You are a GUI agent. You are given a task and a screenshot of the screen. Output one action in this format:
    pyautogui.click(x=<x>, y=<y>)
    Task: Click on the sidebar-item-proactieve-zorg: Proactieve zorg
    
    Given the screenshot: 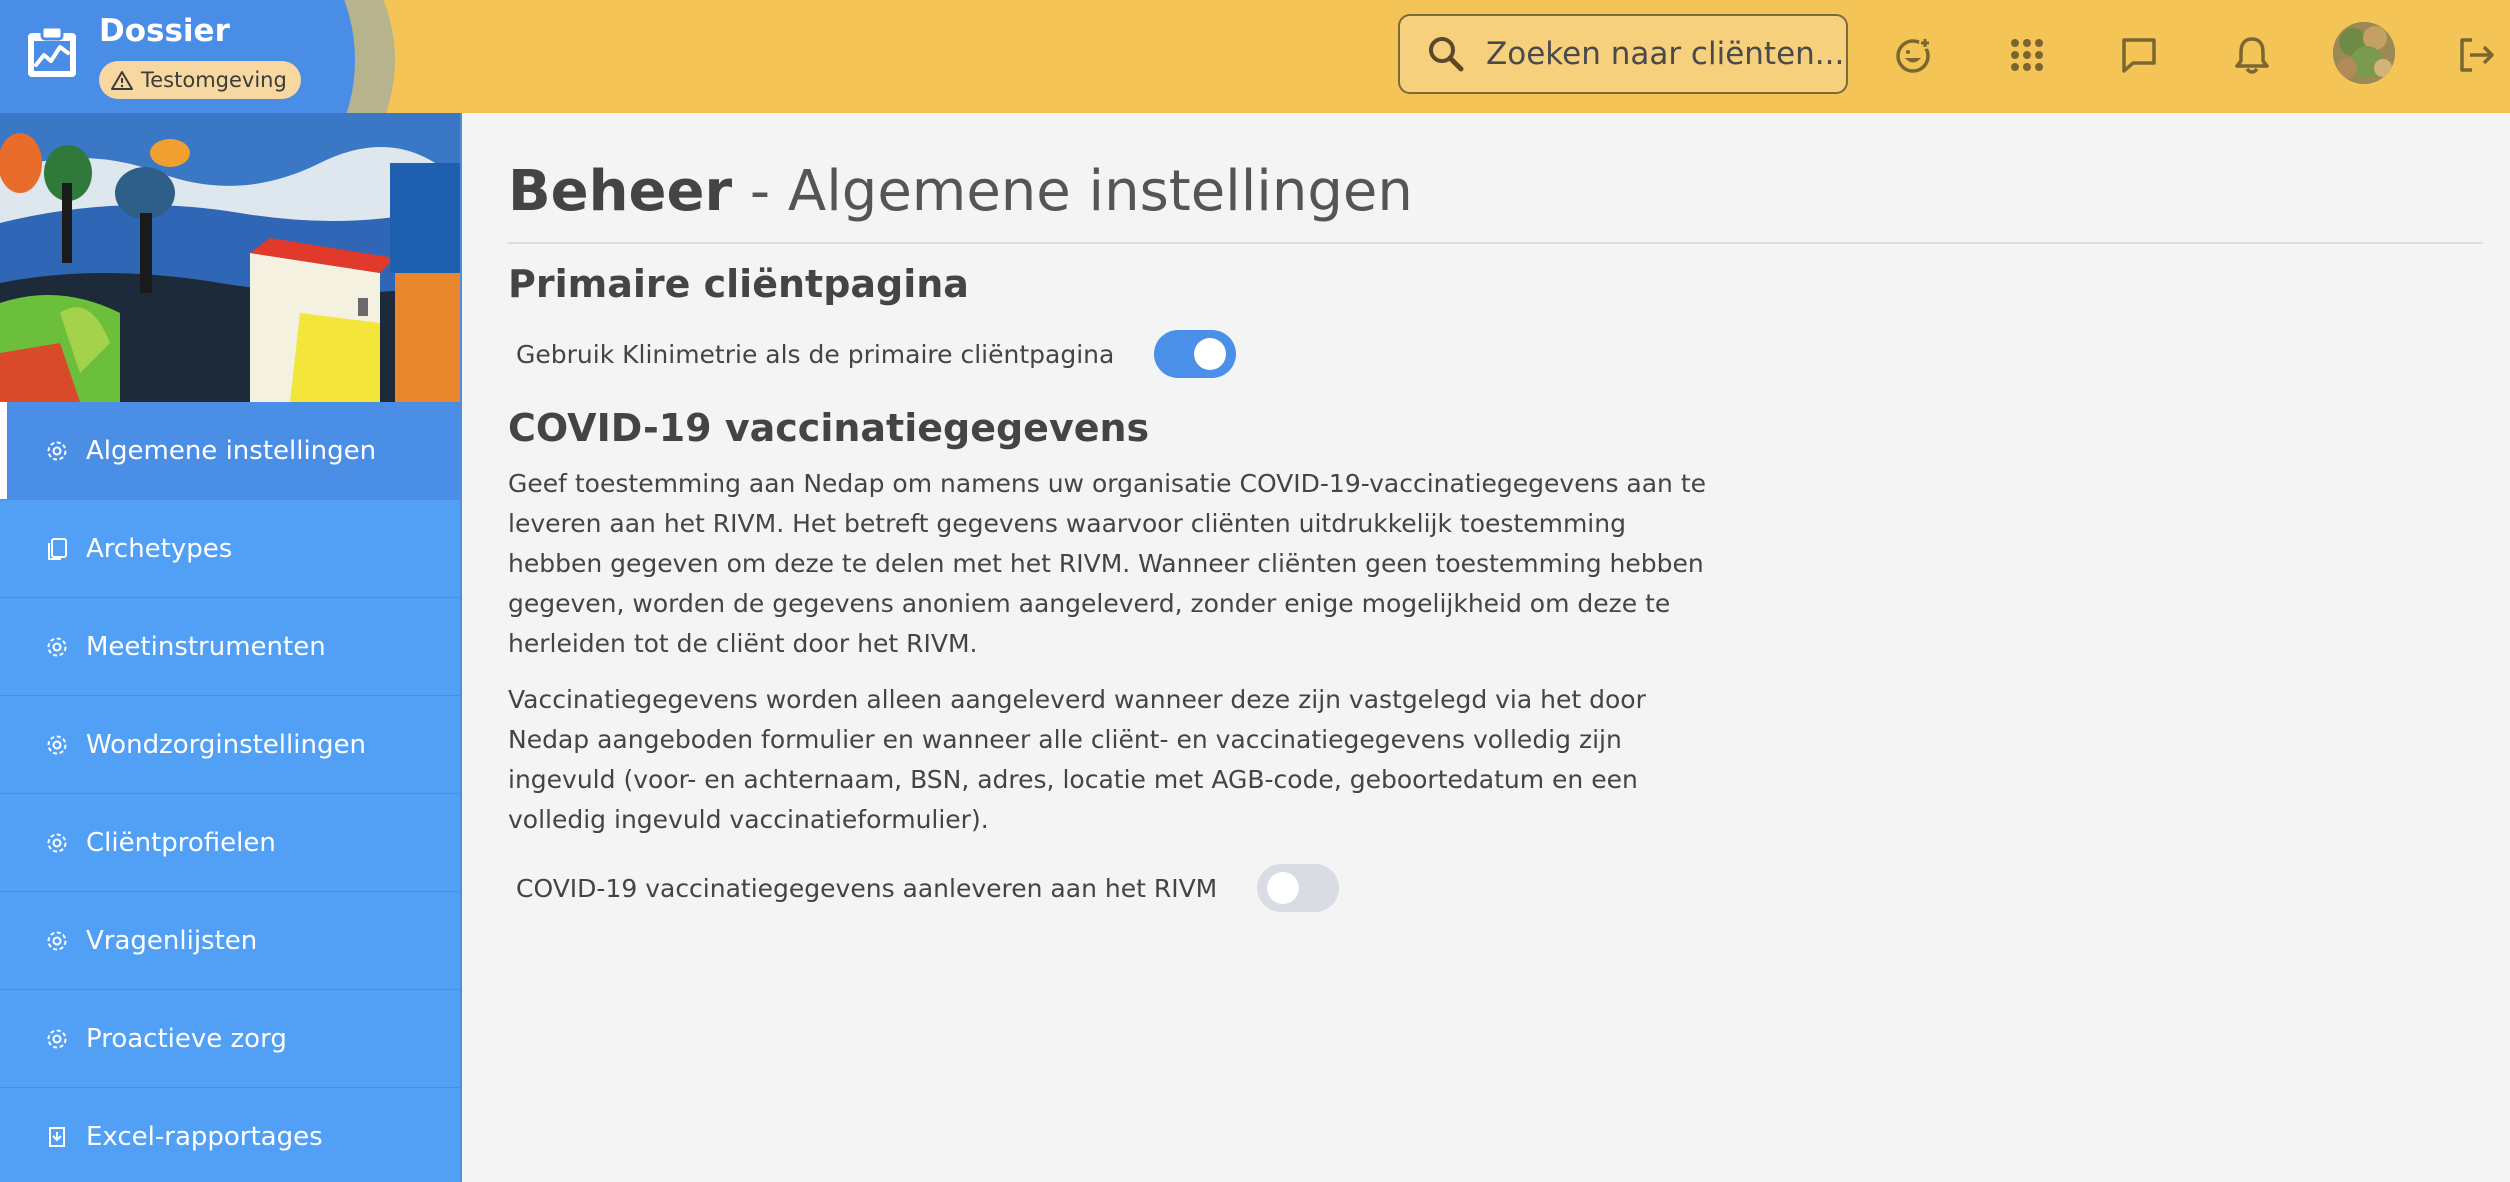 What is the action you would take?
    pyautogui.click(x=230, y=1039)
    